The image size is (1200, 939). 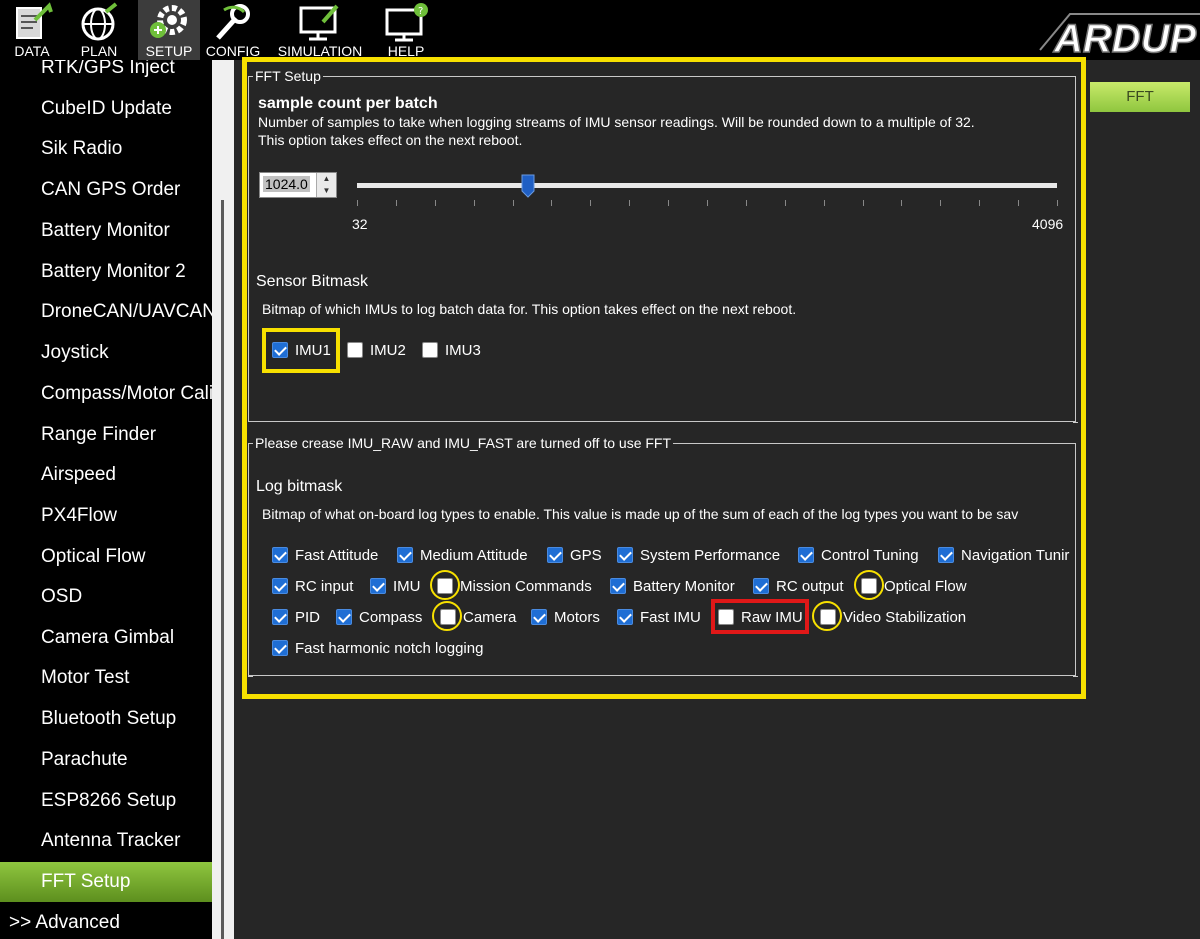 I want to click on sidebar-item-esp8266-setup: ESP8266 Setup, so click(x=106, y=801).